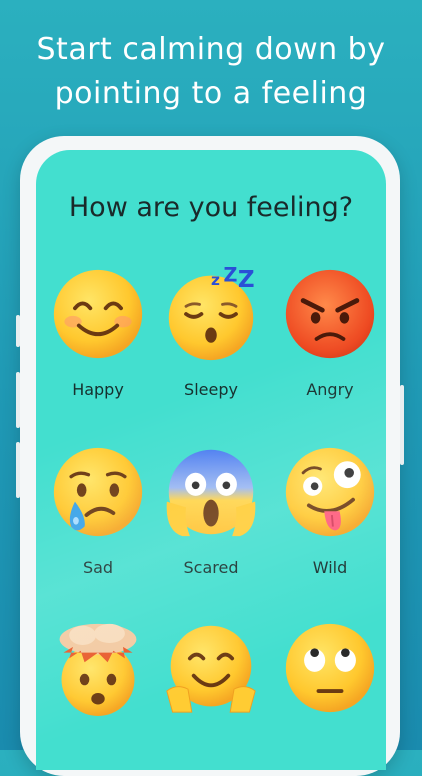  Describe the element at coordinates (98, 389) in the screenshot. I see `feeling-label: Happy` at that location.